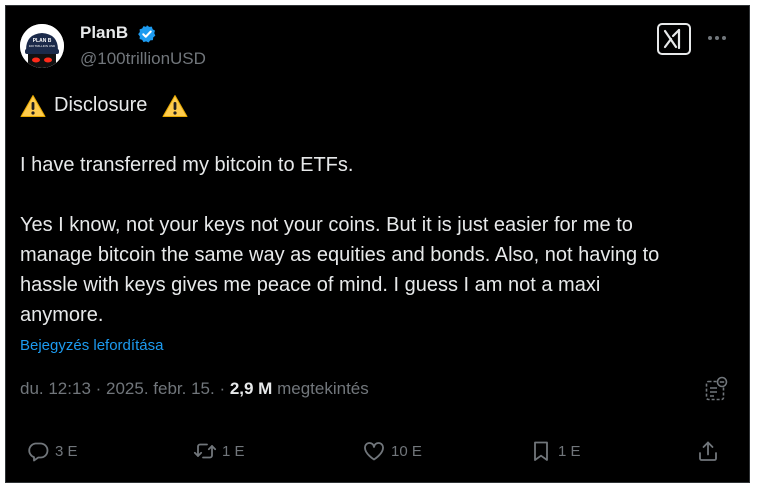 The height and width of the screenshot is (488, 758). Describe the element at coordinates (406, 451) in the screenshot. I see `like-count: 10 E` at that location.